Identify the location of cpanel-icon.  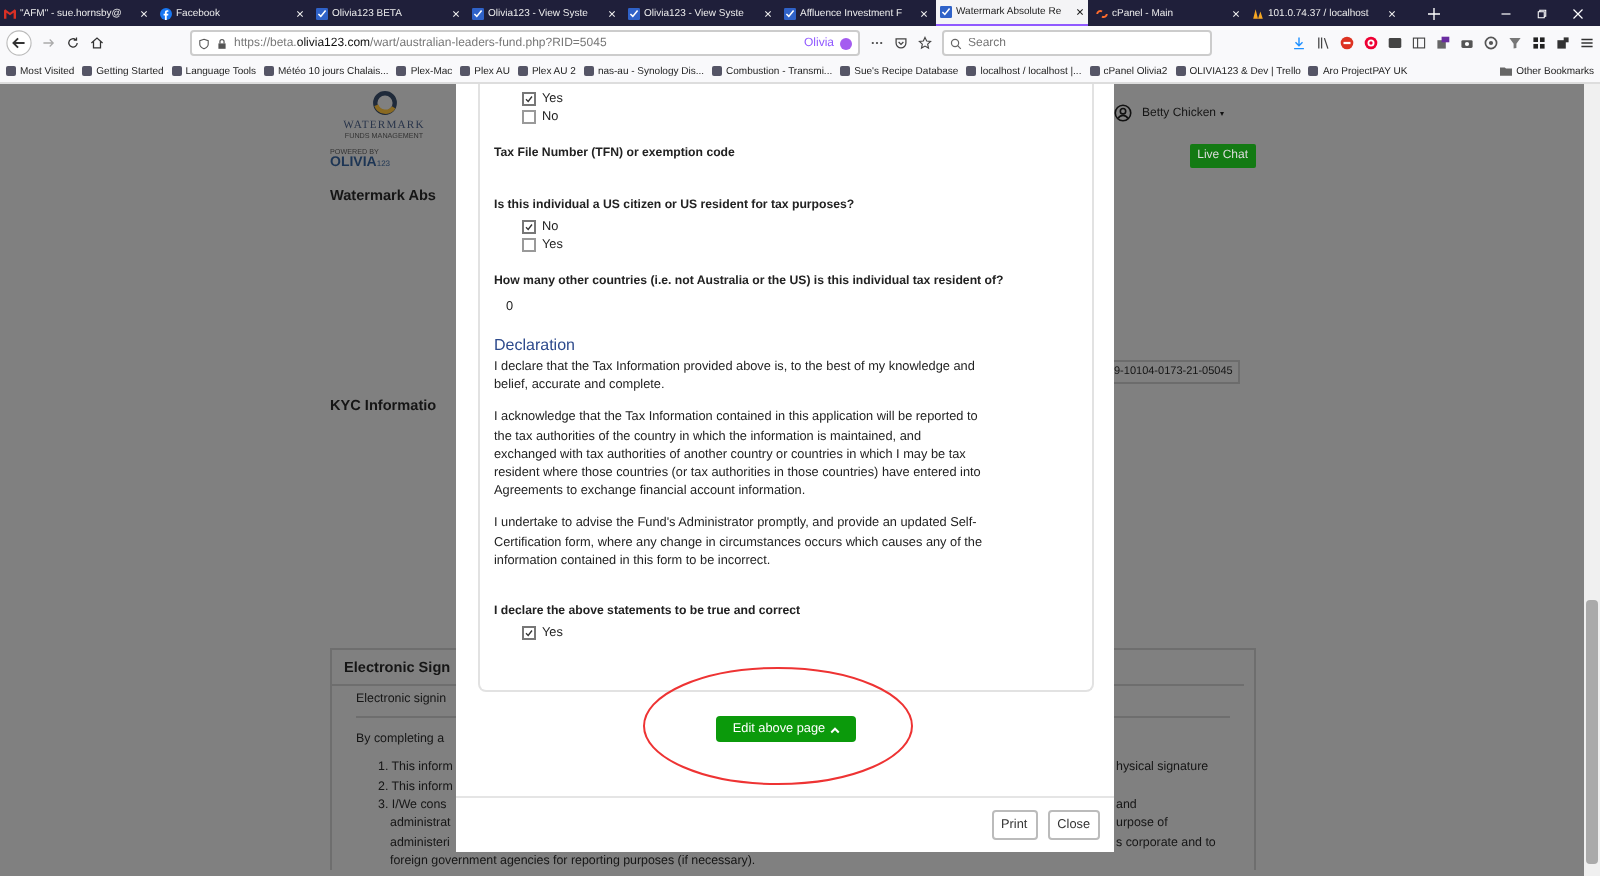
(1102, 13).